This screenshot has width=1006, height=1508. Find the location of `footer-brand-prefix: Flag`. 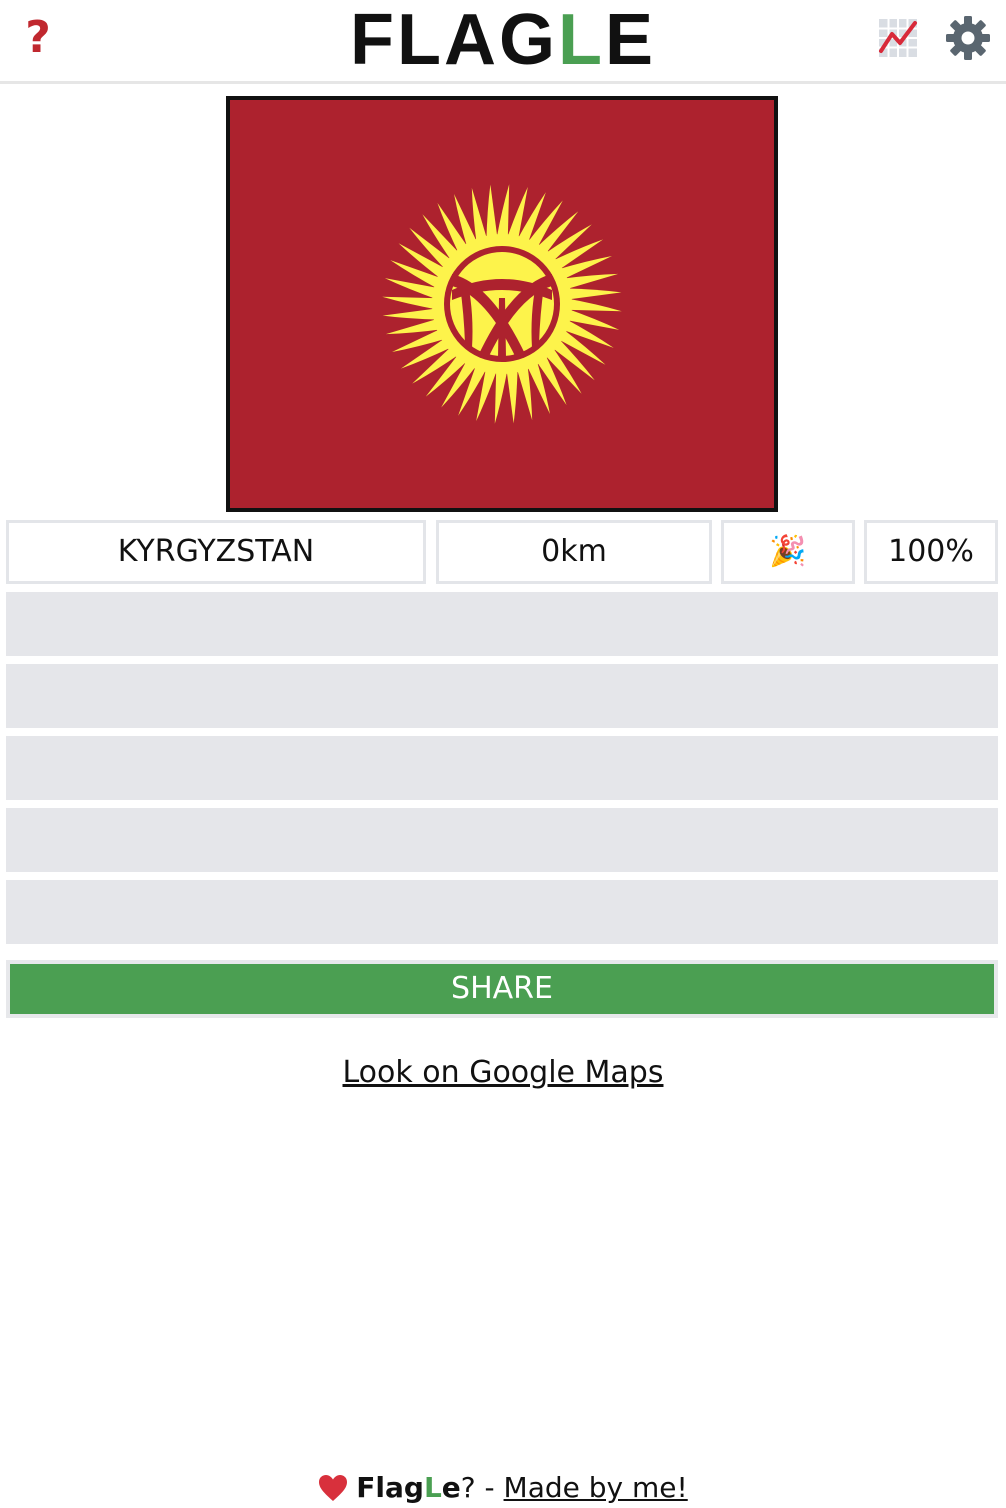

footer-brand-prefix: Flag is located at coordinates (390, 1487).